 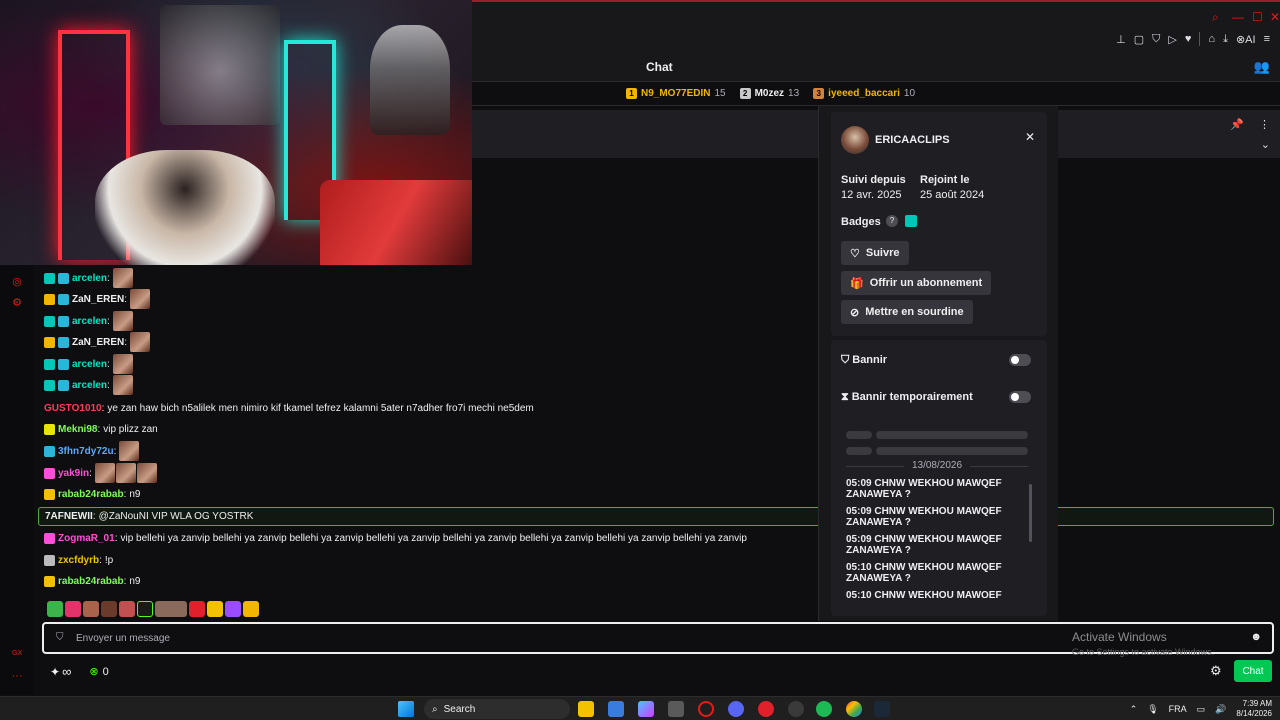 I want to click on steam-like-icon, so click(x=796, y=709).